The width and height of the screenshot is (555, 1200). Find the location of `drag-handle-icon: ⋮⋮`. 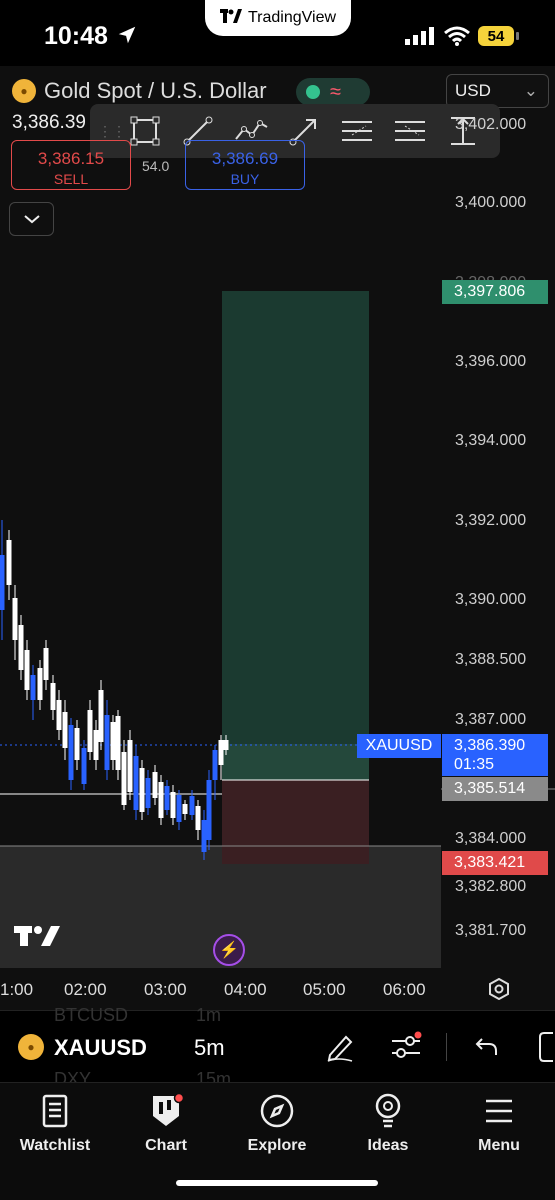

drag-handle-icon: ⋮⋮ is located at coordinates (112, 131).